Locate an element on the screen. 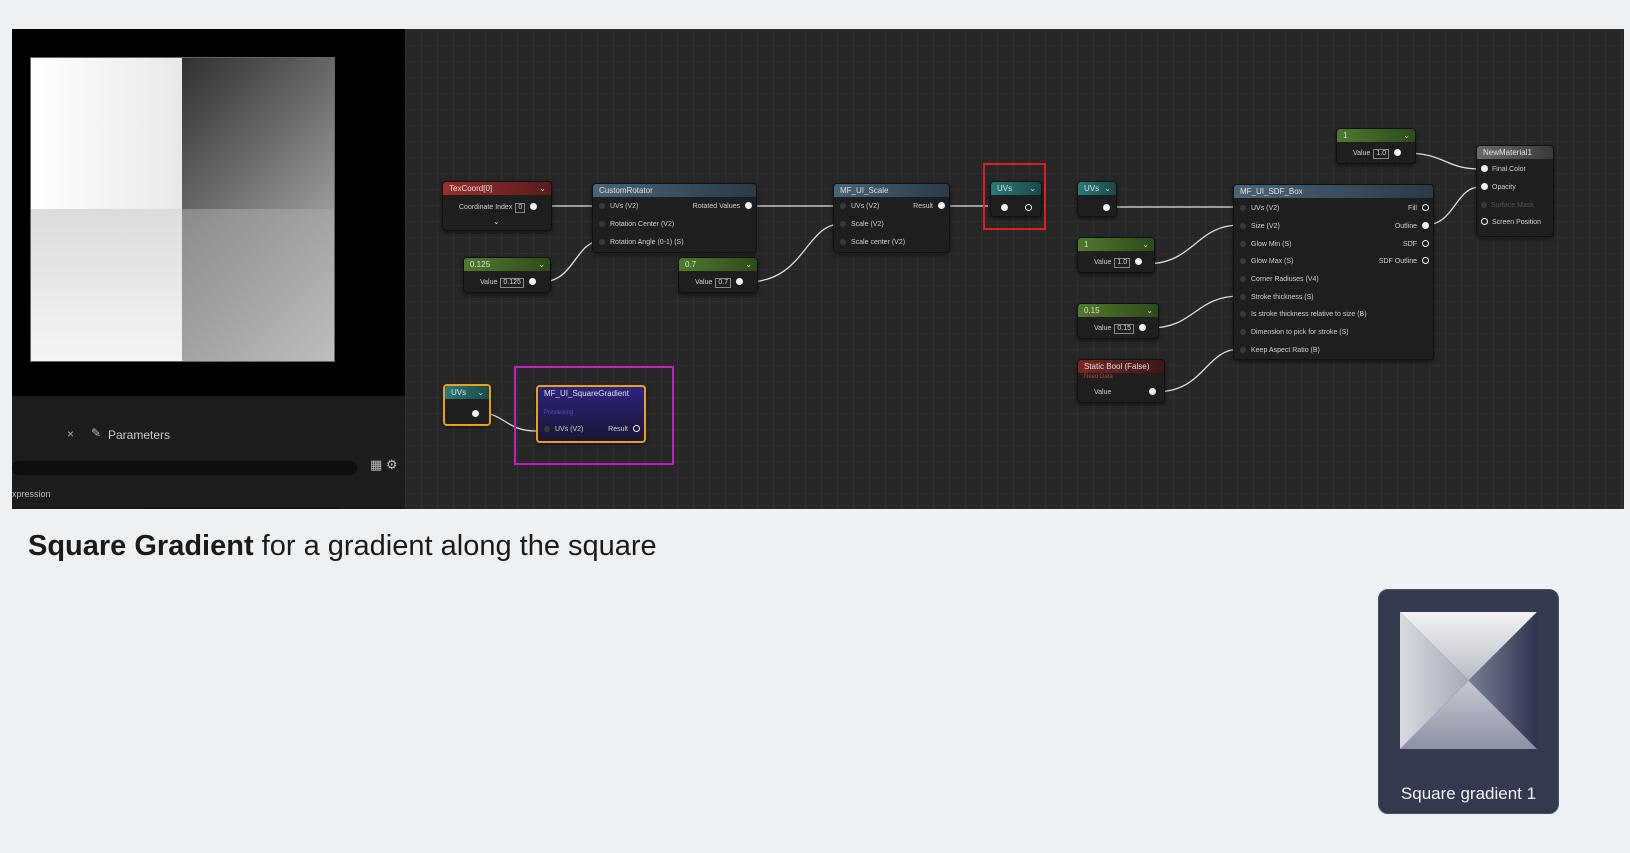 The height and width of the screenshot is (853, 1630). preview-quadrant-tr is located at coordinates (258, 133).